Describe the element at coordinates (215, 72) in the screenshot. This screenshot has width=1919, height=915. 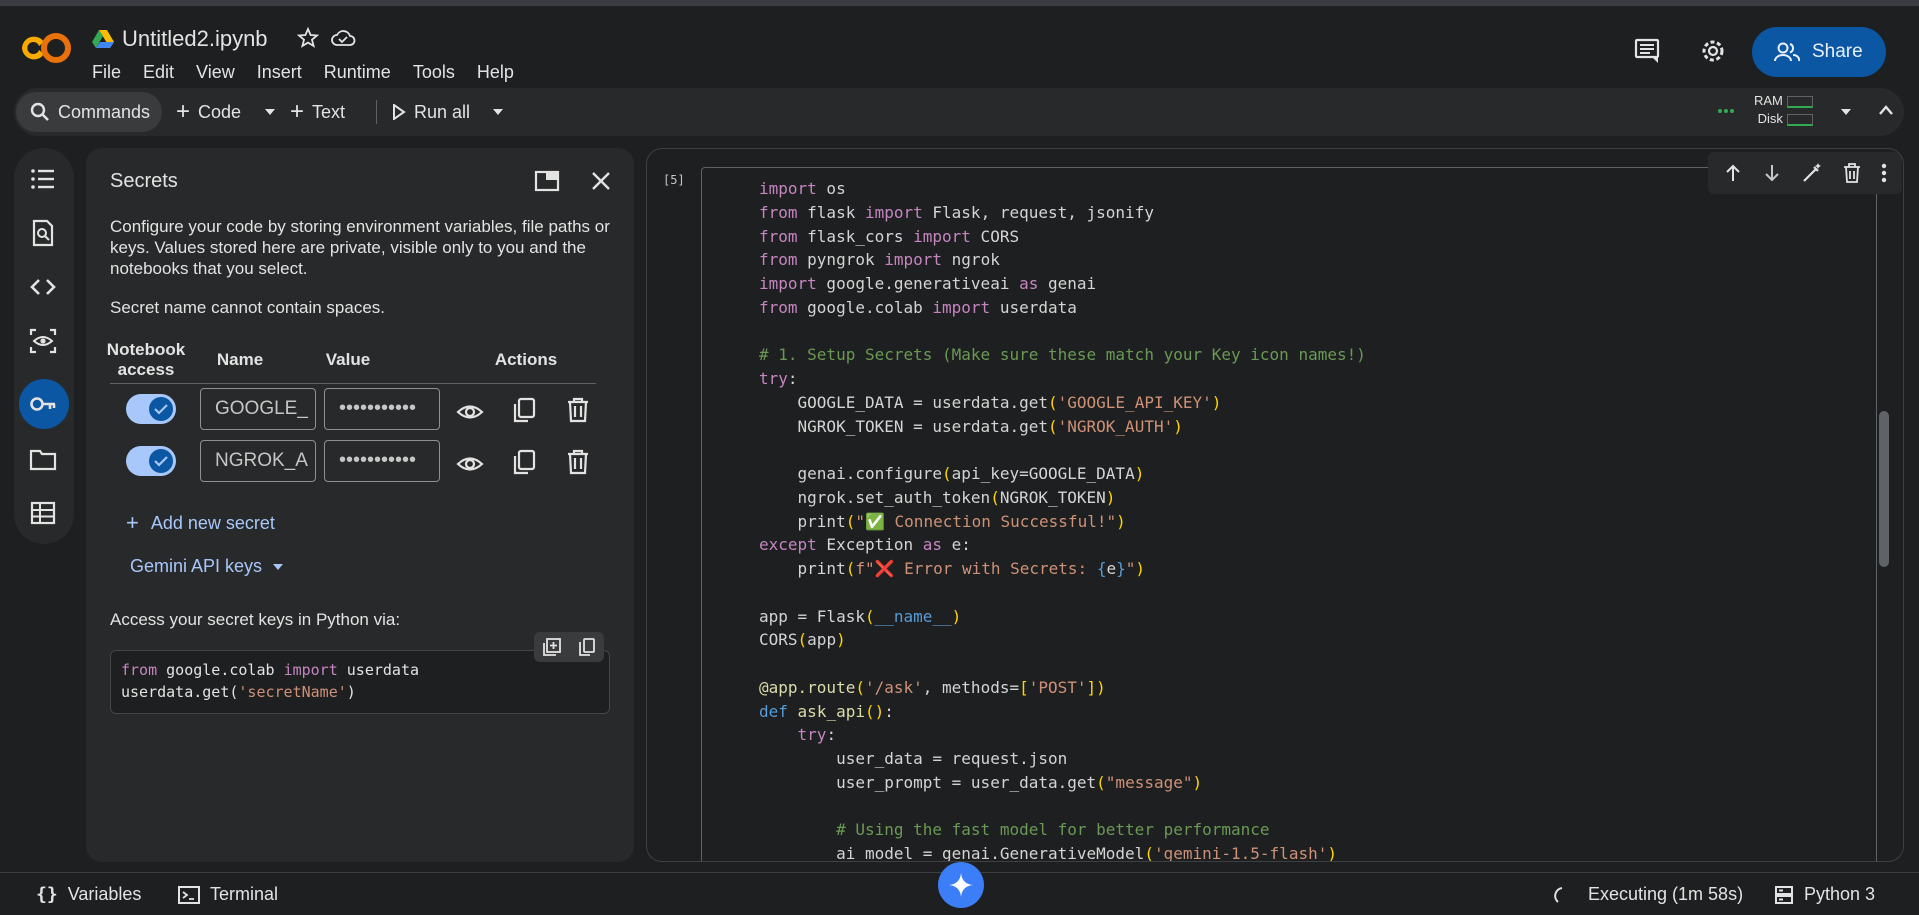
I see `menu-view: View` at that location.